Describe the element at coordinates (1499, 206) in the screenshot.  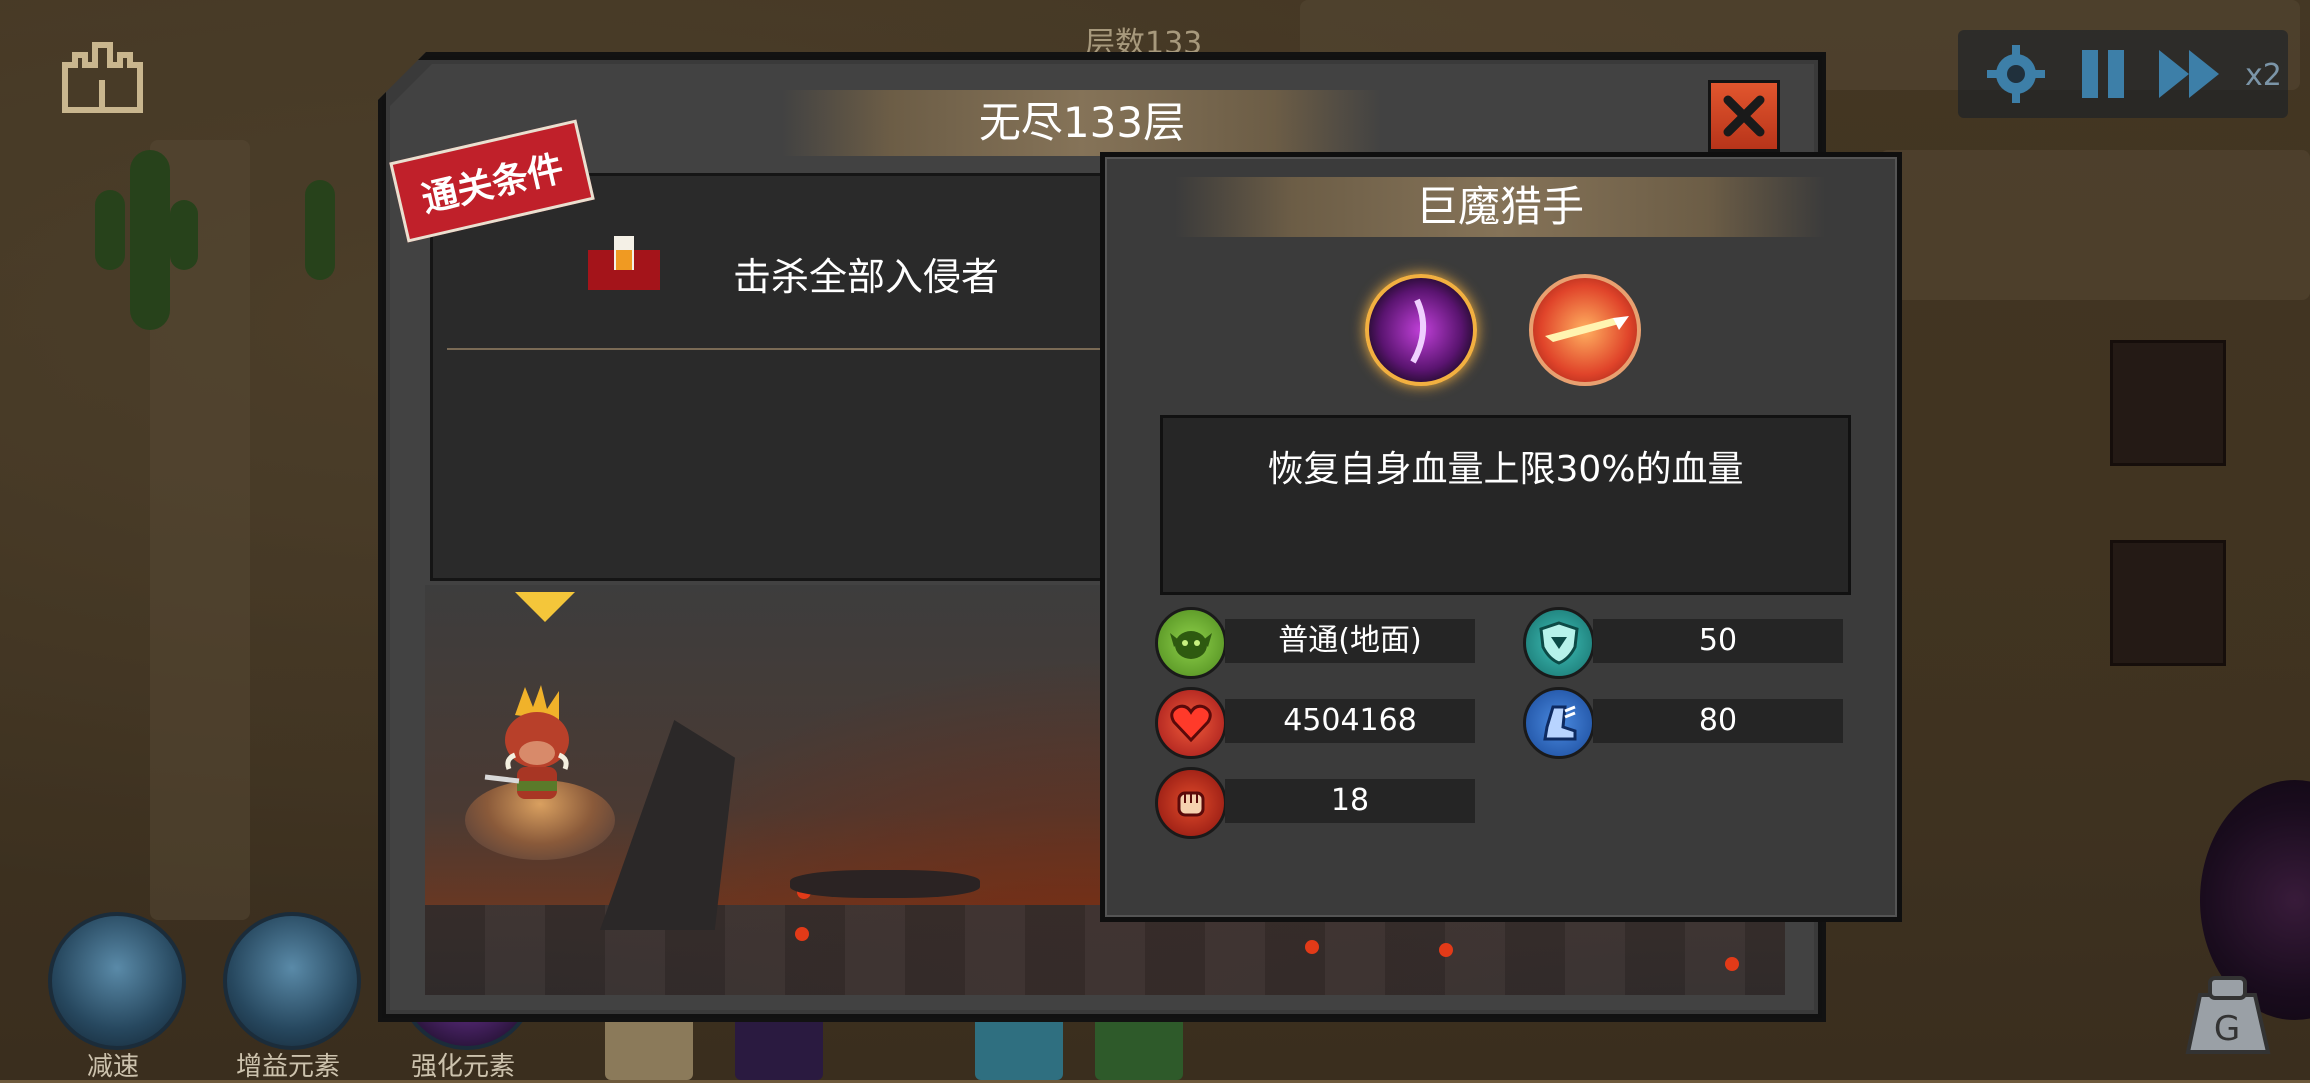
I see `enemy-name: 巨魔猎手` at that location.